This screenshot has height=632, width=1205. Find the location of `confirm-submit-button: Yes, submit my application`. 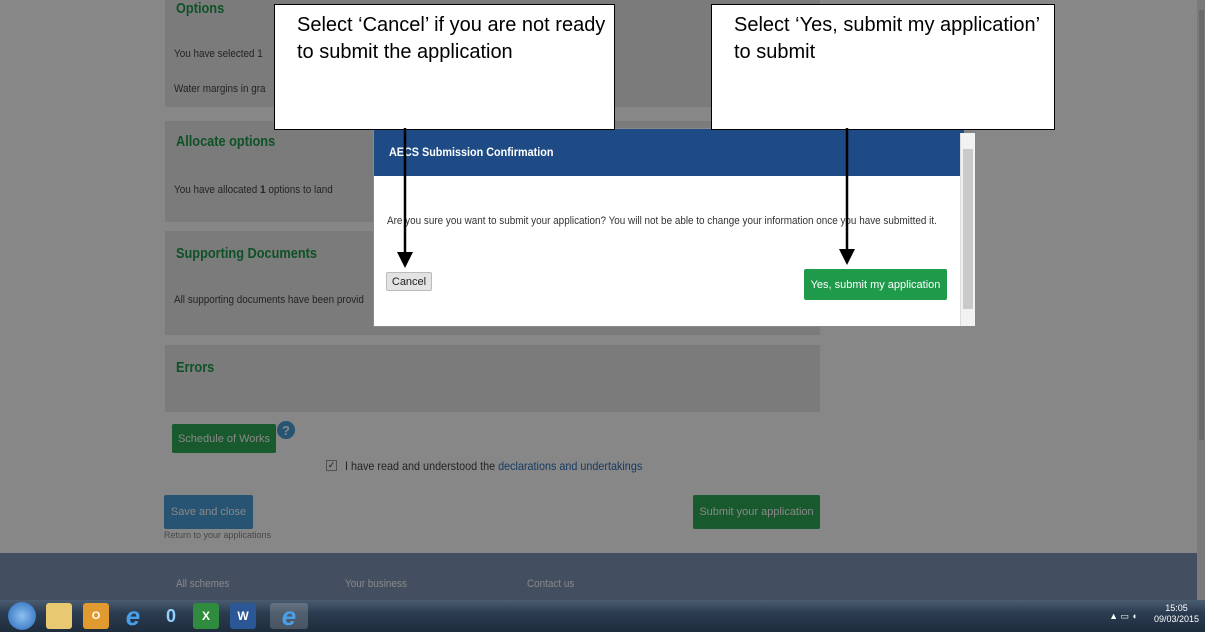

confirm-submit-button: Yes, submit my application is located at coordinates (875, 284).